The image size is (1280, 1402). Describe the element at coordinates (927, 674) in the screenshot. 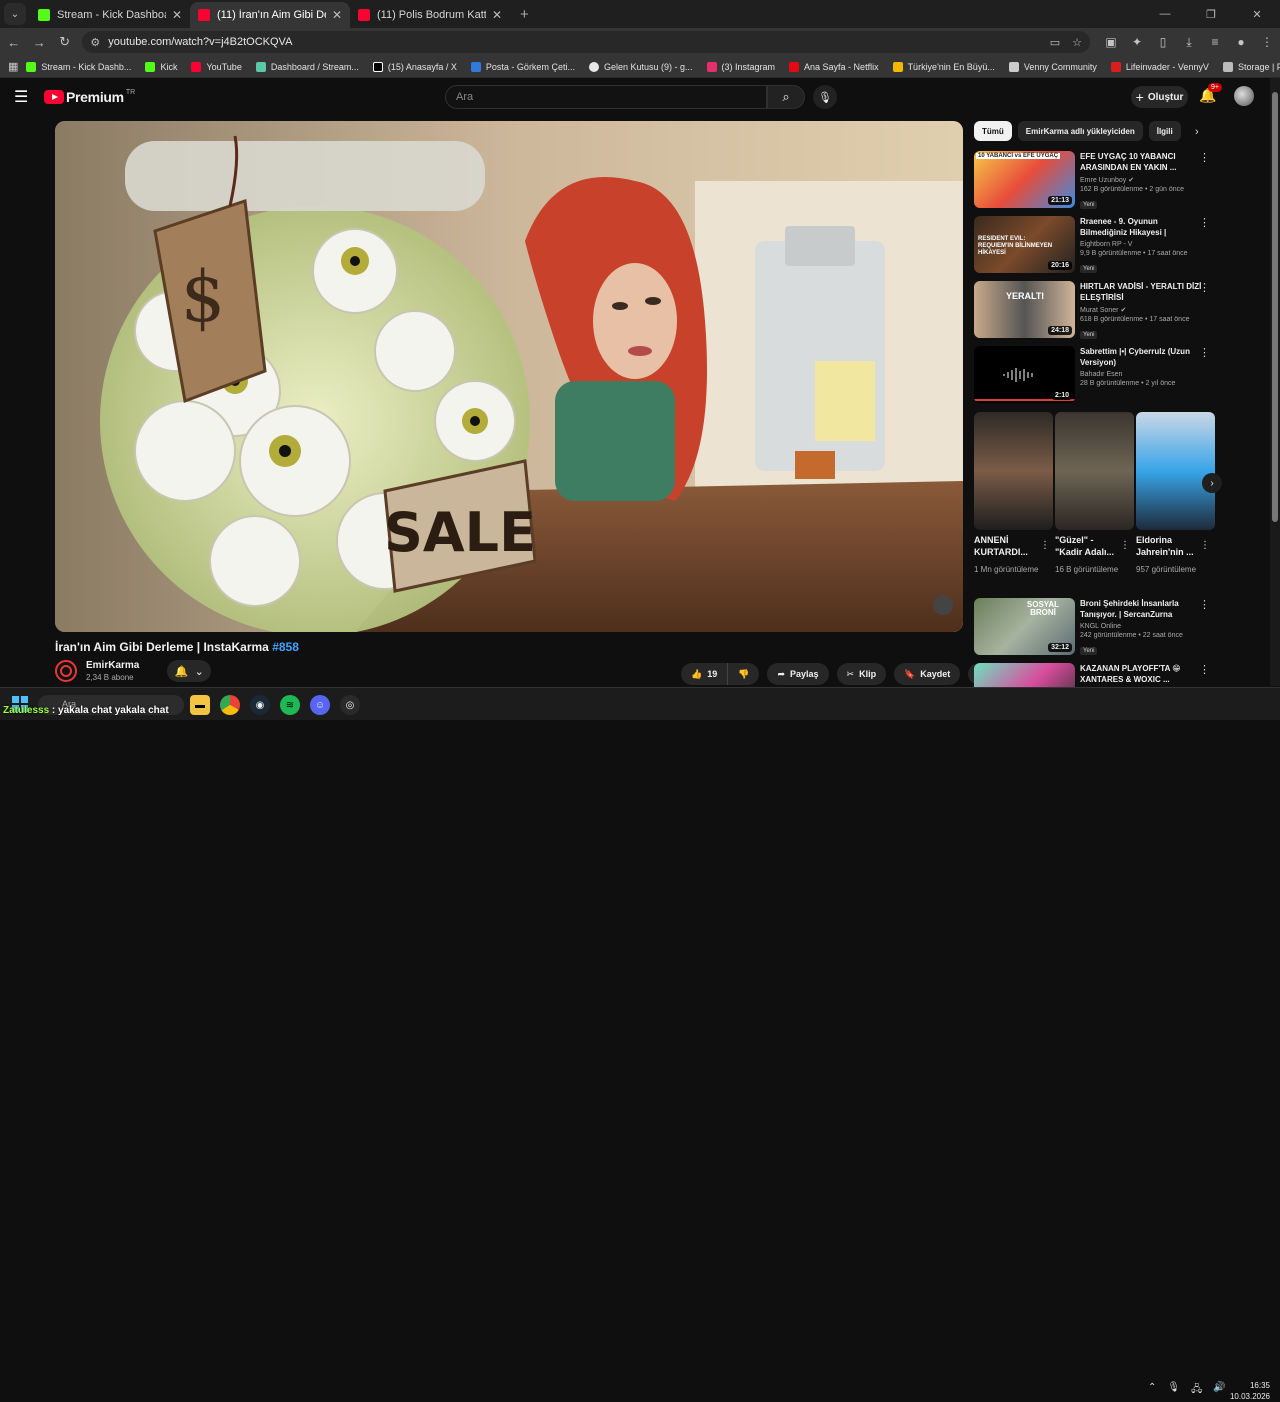

I see `save-button: 🔖 Kaydet` at that location.